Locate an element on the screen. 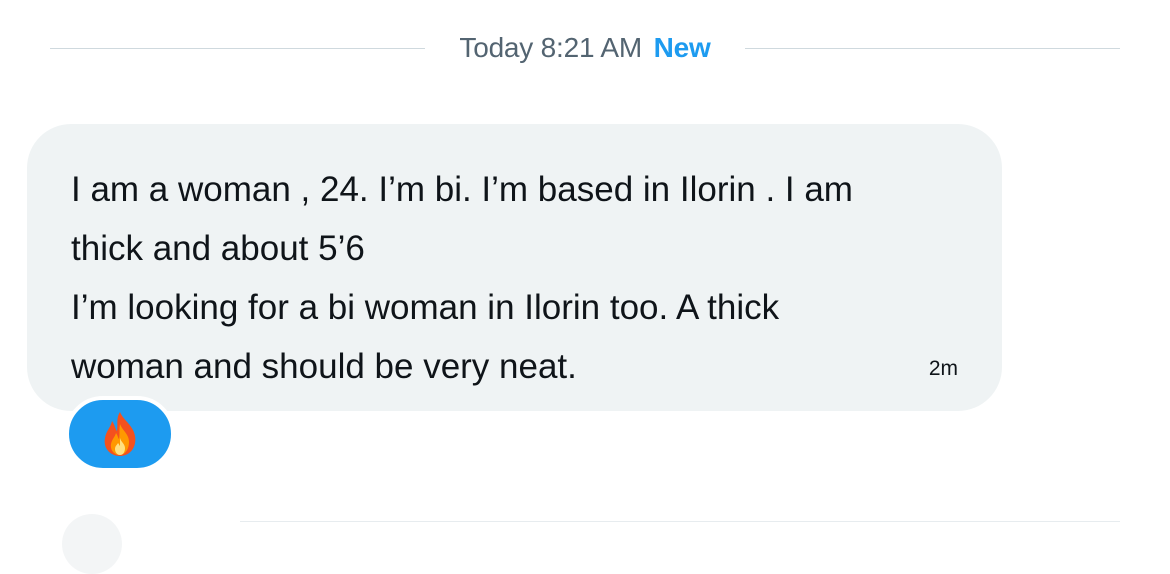 This screenshot has height=574, width=1170. divider-label: Today 8:21 AM New is located at coordinates (584, 48).